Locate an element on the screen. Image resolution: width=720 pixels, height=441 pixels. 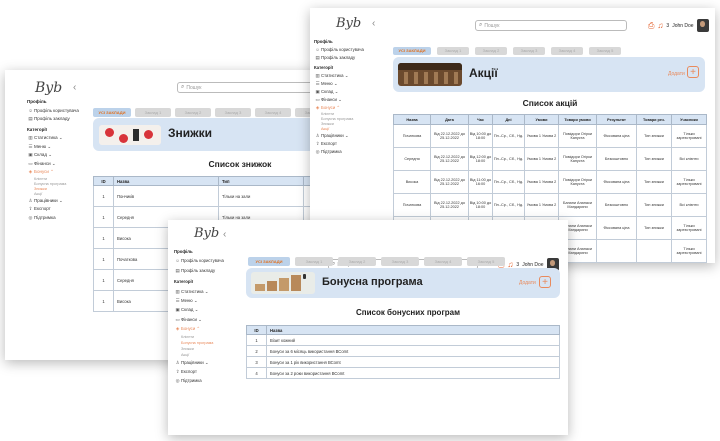
wallet-icon: ▭ is located at coordinates (30, 163).